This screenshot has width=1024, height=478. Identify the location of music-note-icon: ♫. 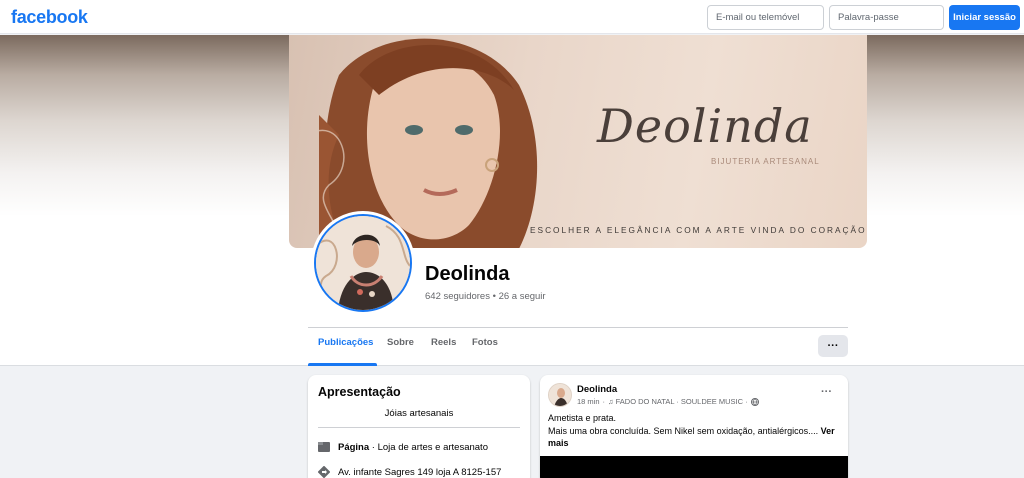
(611, 401).